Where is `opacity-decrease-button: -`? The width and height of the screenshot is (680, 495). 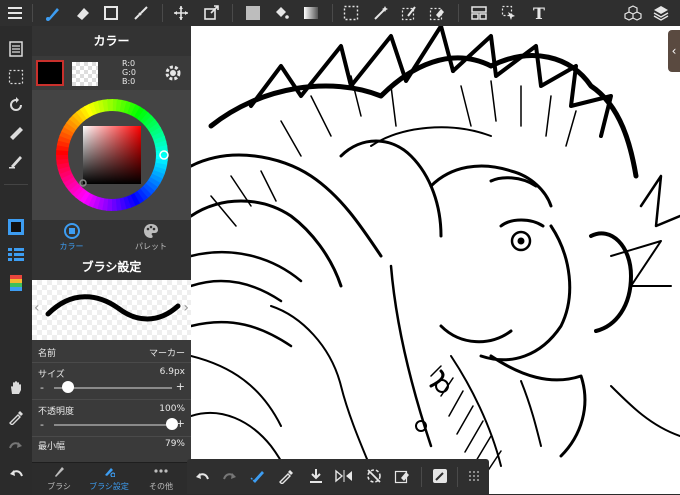
opacity-decrease-button: - is located at coordinates (42, 424).